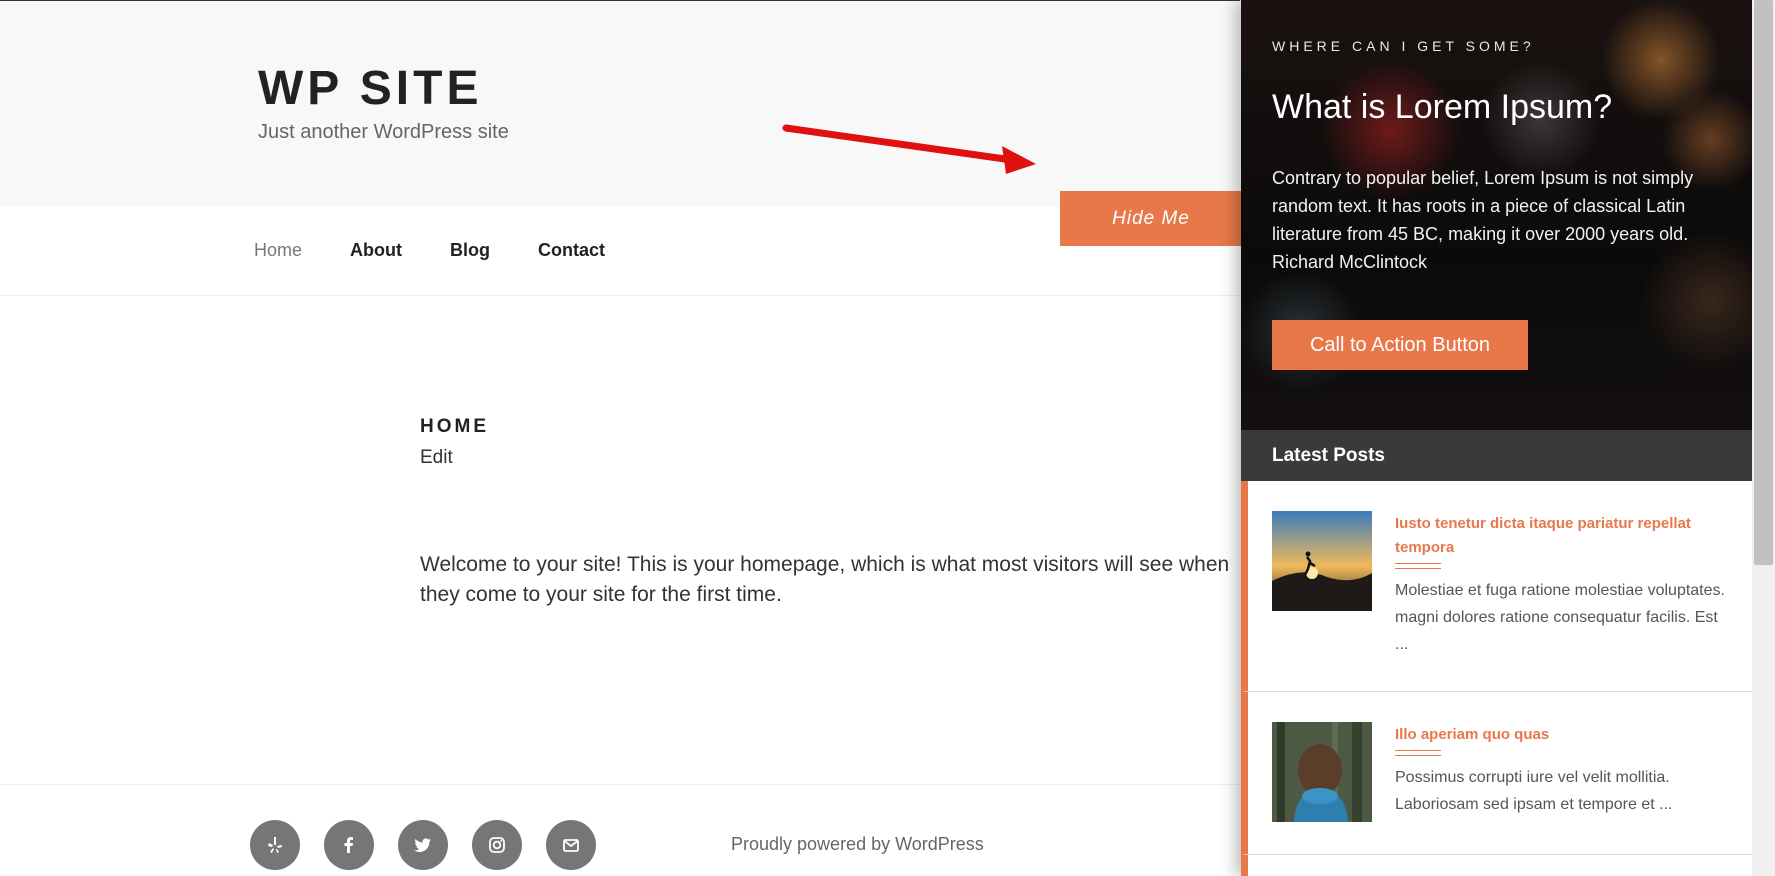 The image size is (1775, 876). I want to click on hide-me-button: Hide Me, so click(1151, 218).